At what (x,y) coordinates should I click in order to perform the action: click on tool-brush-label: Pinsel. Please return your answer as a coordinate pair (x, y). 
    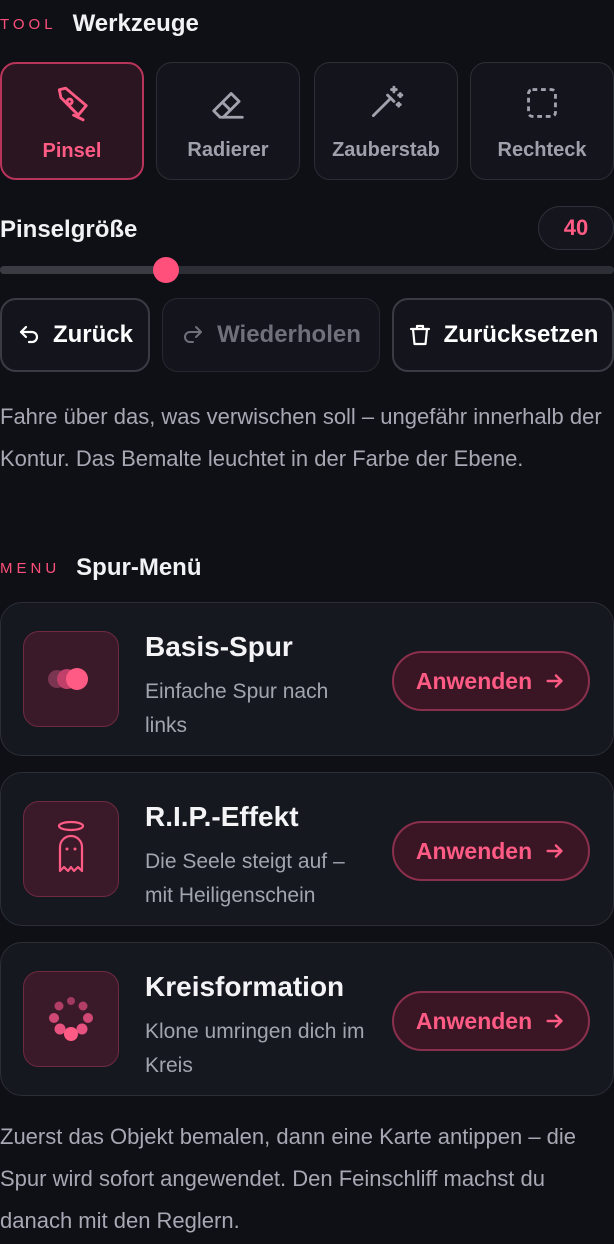
    Looking at the image, I should click on (72, 151).